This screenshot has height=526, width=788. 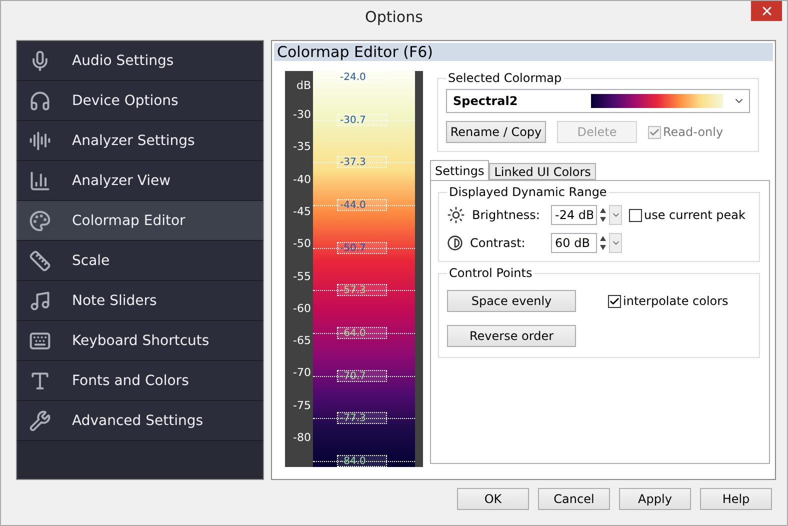 I want to click on colormap-dropdown: Spectral2, so click(x=598, y=101).